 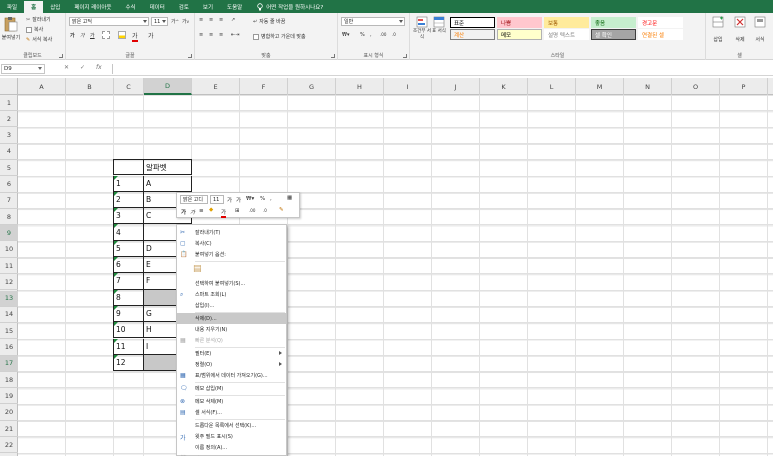 I want to click on tab-page-layout: 페이지 레이아웃, so click(x=92, y=7).